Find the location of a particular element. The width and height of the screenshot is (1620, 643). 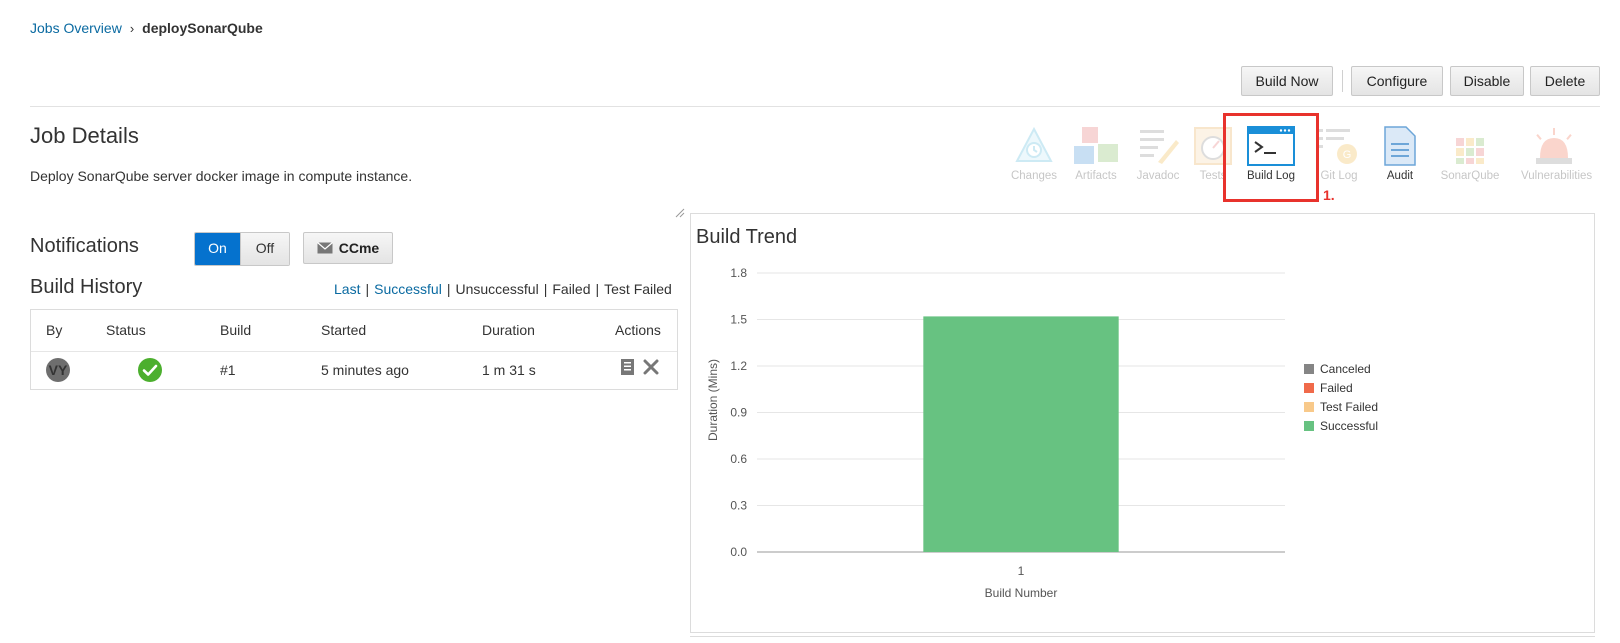

column-header-started: Started is located at coordinates (344, 330).